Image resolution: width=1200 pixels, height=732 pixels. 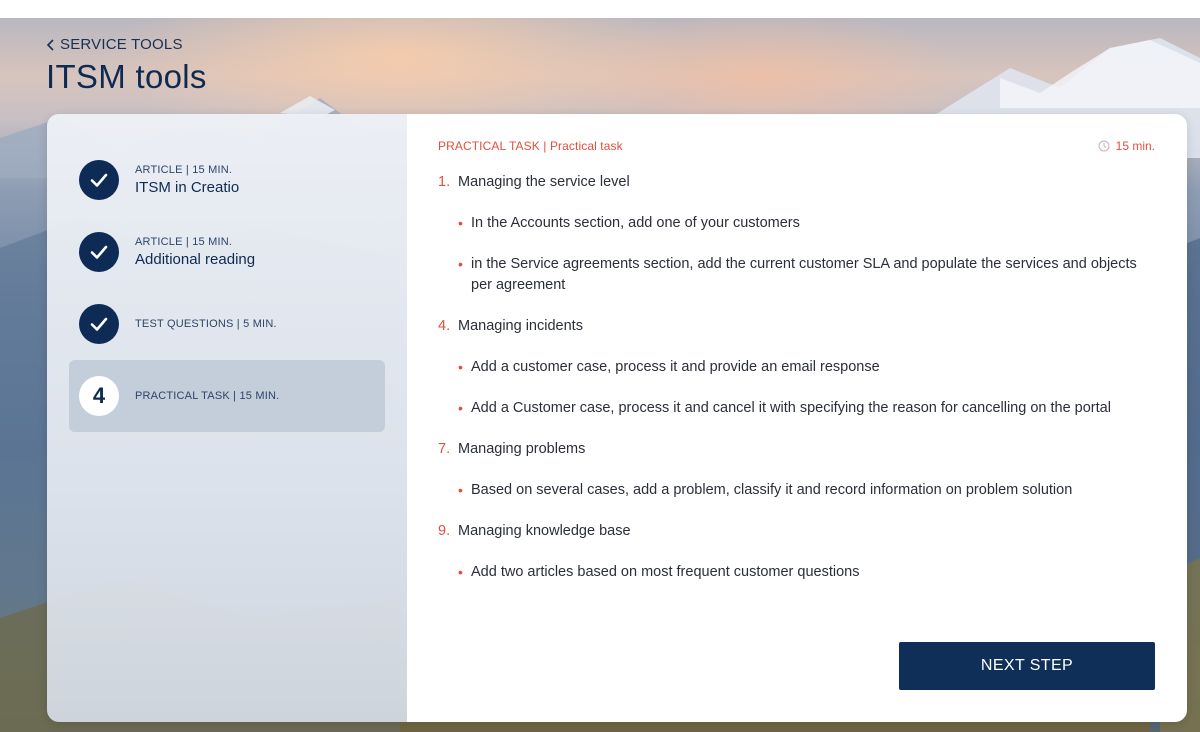 I want to click on step-item-4-active: 4 PRACTICAL TASK | 15 MIN., so click(x=227, y=396).